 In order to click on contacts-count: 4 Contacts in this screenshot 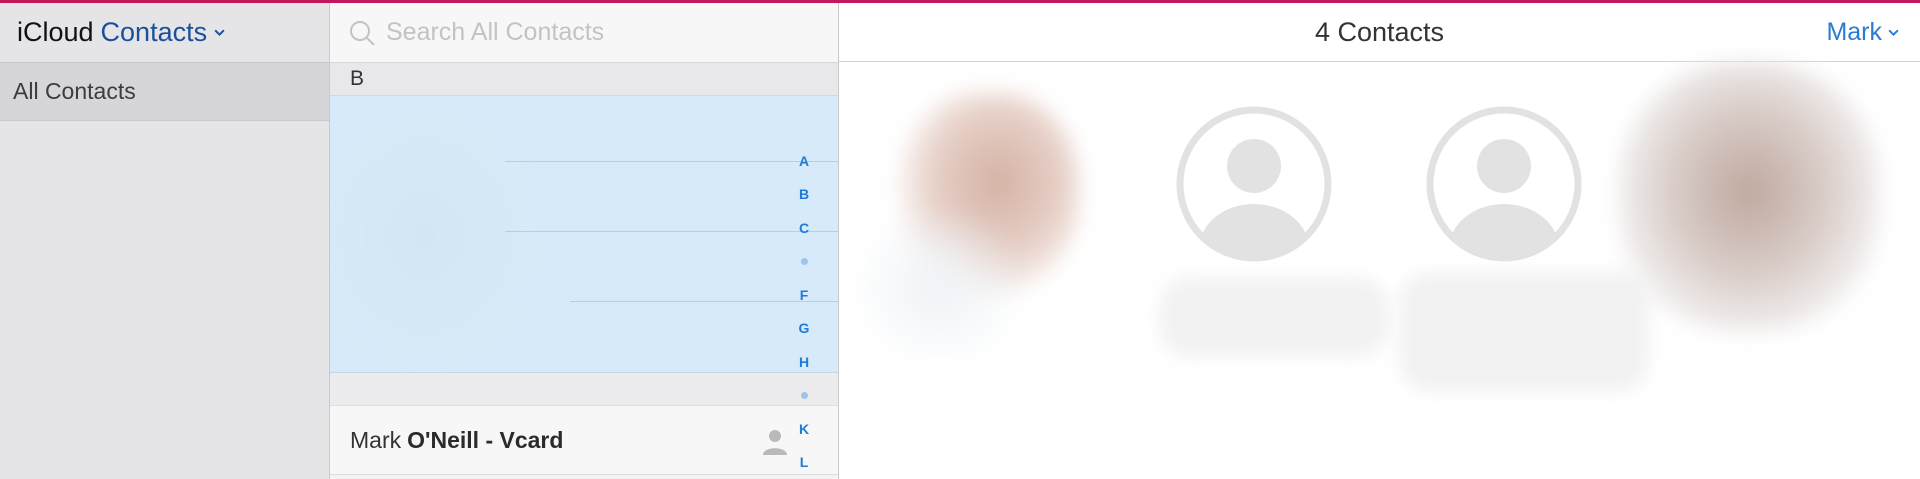, I will do `click(1379, 32)`.